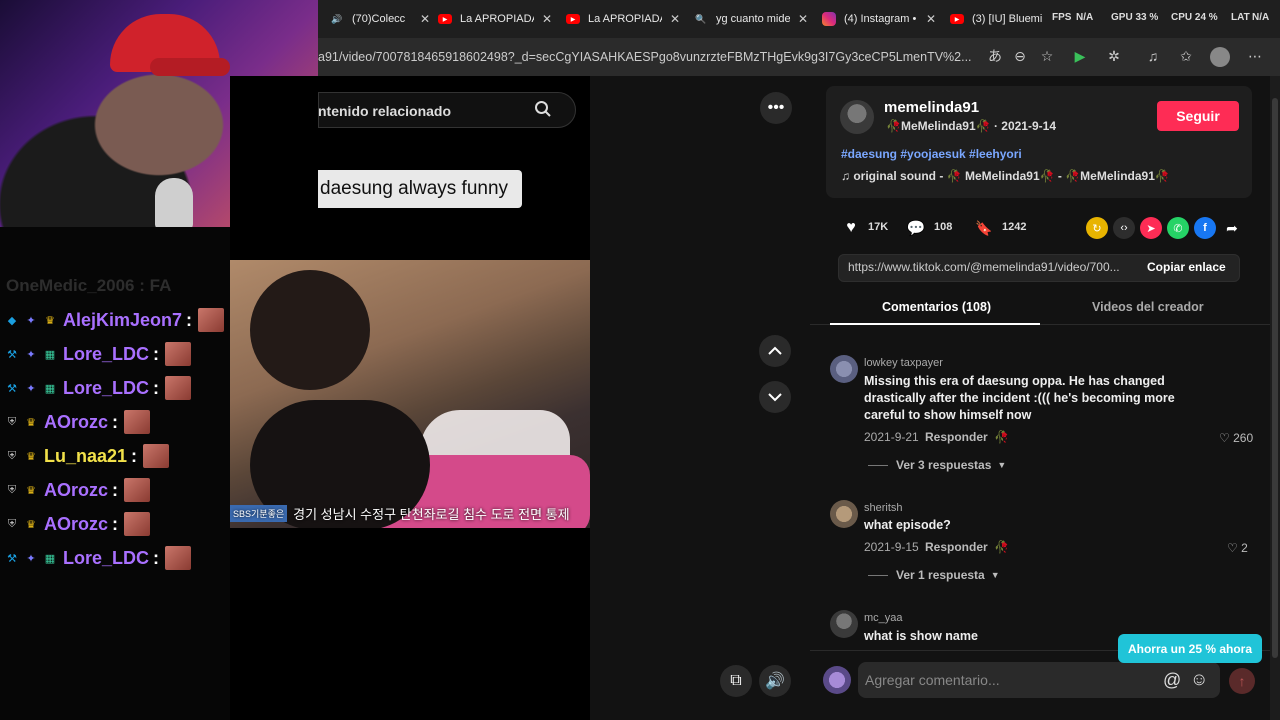 This screenshot has height=720, width=1280. What do you see at coordinates (938, 126) in the screenshot?
I see `author-display-name: MeMelinda91` at bounding box center [938, 126].